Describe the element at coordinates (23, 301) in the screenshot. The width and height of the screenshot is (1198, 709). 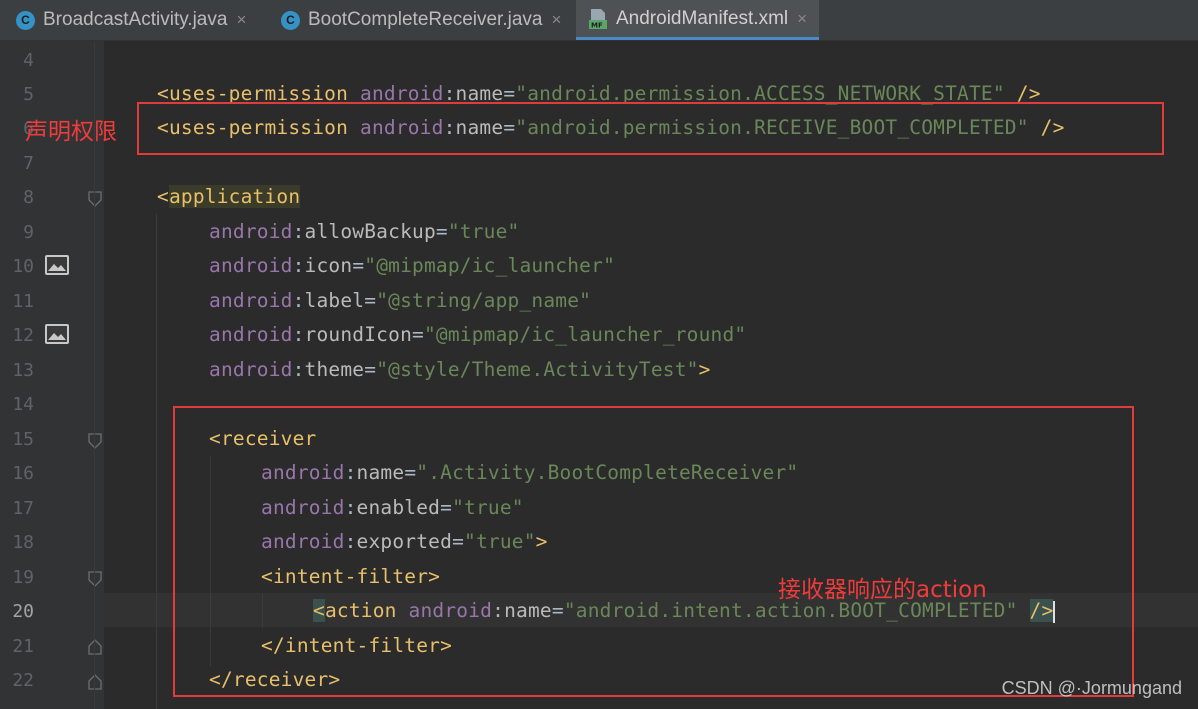
I see `line-number: 11` at that location.